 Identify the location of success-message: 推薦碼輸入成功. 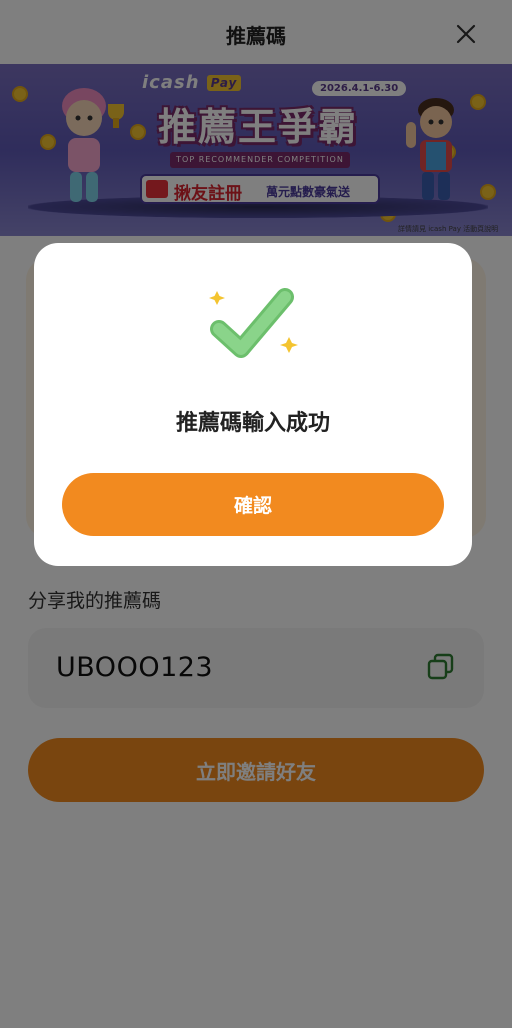
(252, 423).